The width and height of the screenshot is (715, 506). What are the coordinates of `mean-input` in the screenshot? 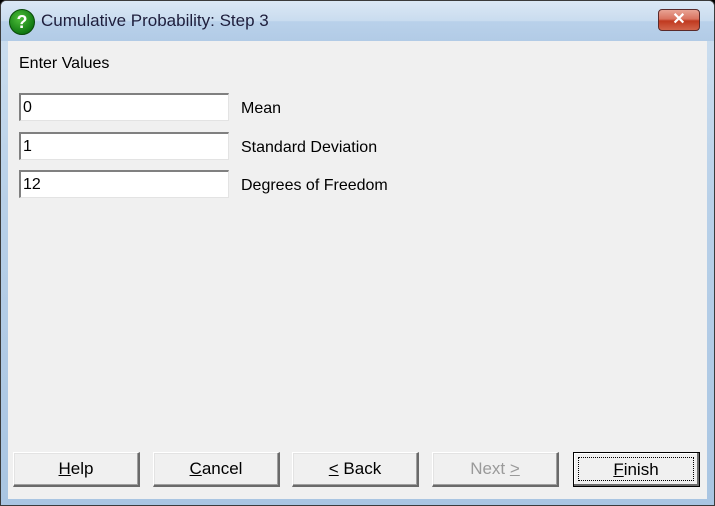 It's located at (124, 107).